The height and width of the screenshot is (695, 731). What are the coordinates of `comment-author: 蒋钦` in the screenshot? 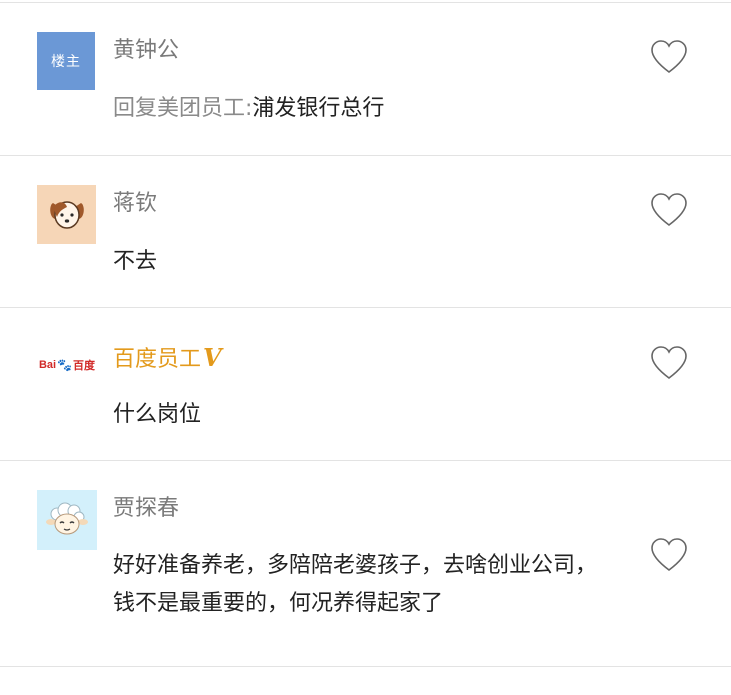 It's located at (135, 204).